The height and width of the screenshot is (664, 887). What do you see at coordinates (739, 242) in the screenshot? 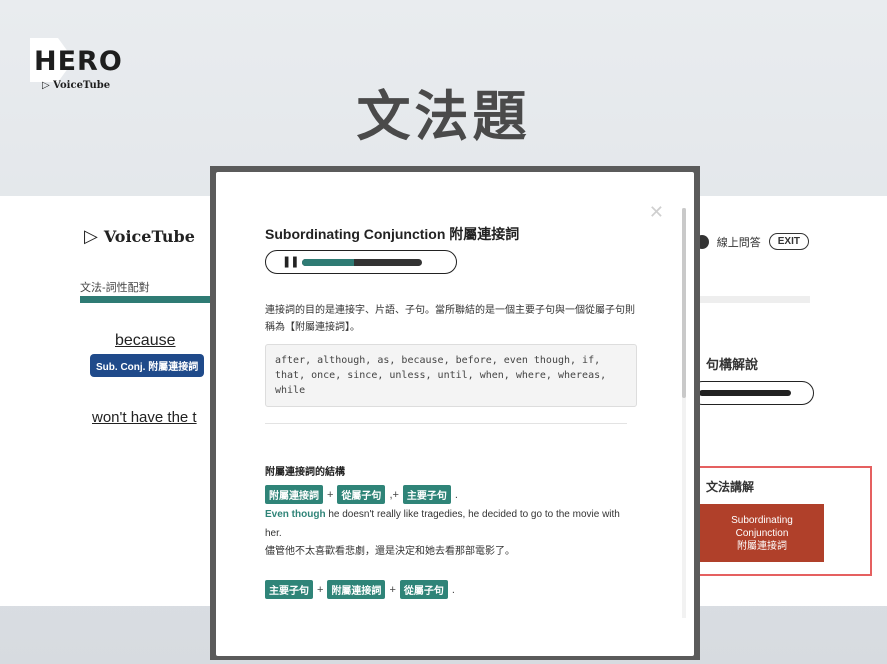
I see `qa-label: 線上問答` at bounding box center [739, 242].